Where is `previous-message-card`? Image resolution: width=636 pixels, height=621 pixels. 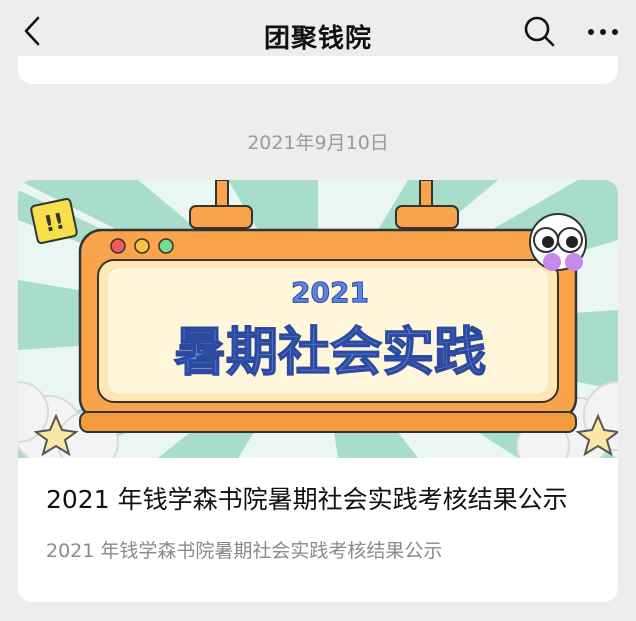 previous-message-card is located at coordinates (318, 70).